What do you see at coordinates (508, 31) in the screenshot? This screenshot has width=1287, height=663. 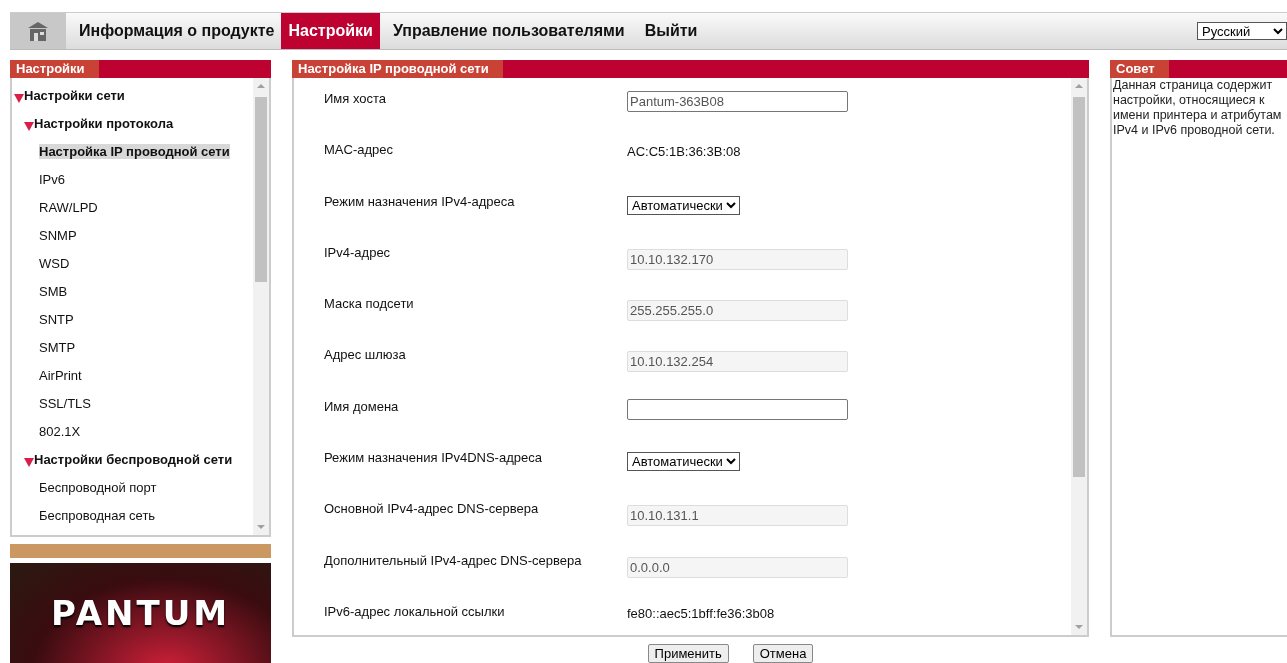 I see `nav-tab: Управление пользователями` at bounding box center [508, 31].